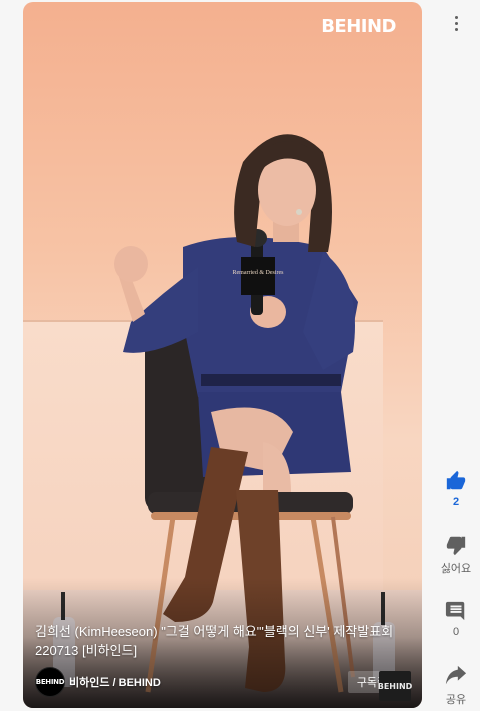 The width and height of the screenshot is (480, 711). What do you see at coordinates (456, 480) in the screenshot?
I see `thumbs-up-icon` at bounding box center [456, 480].